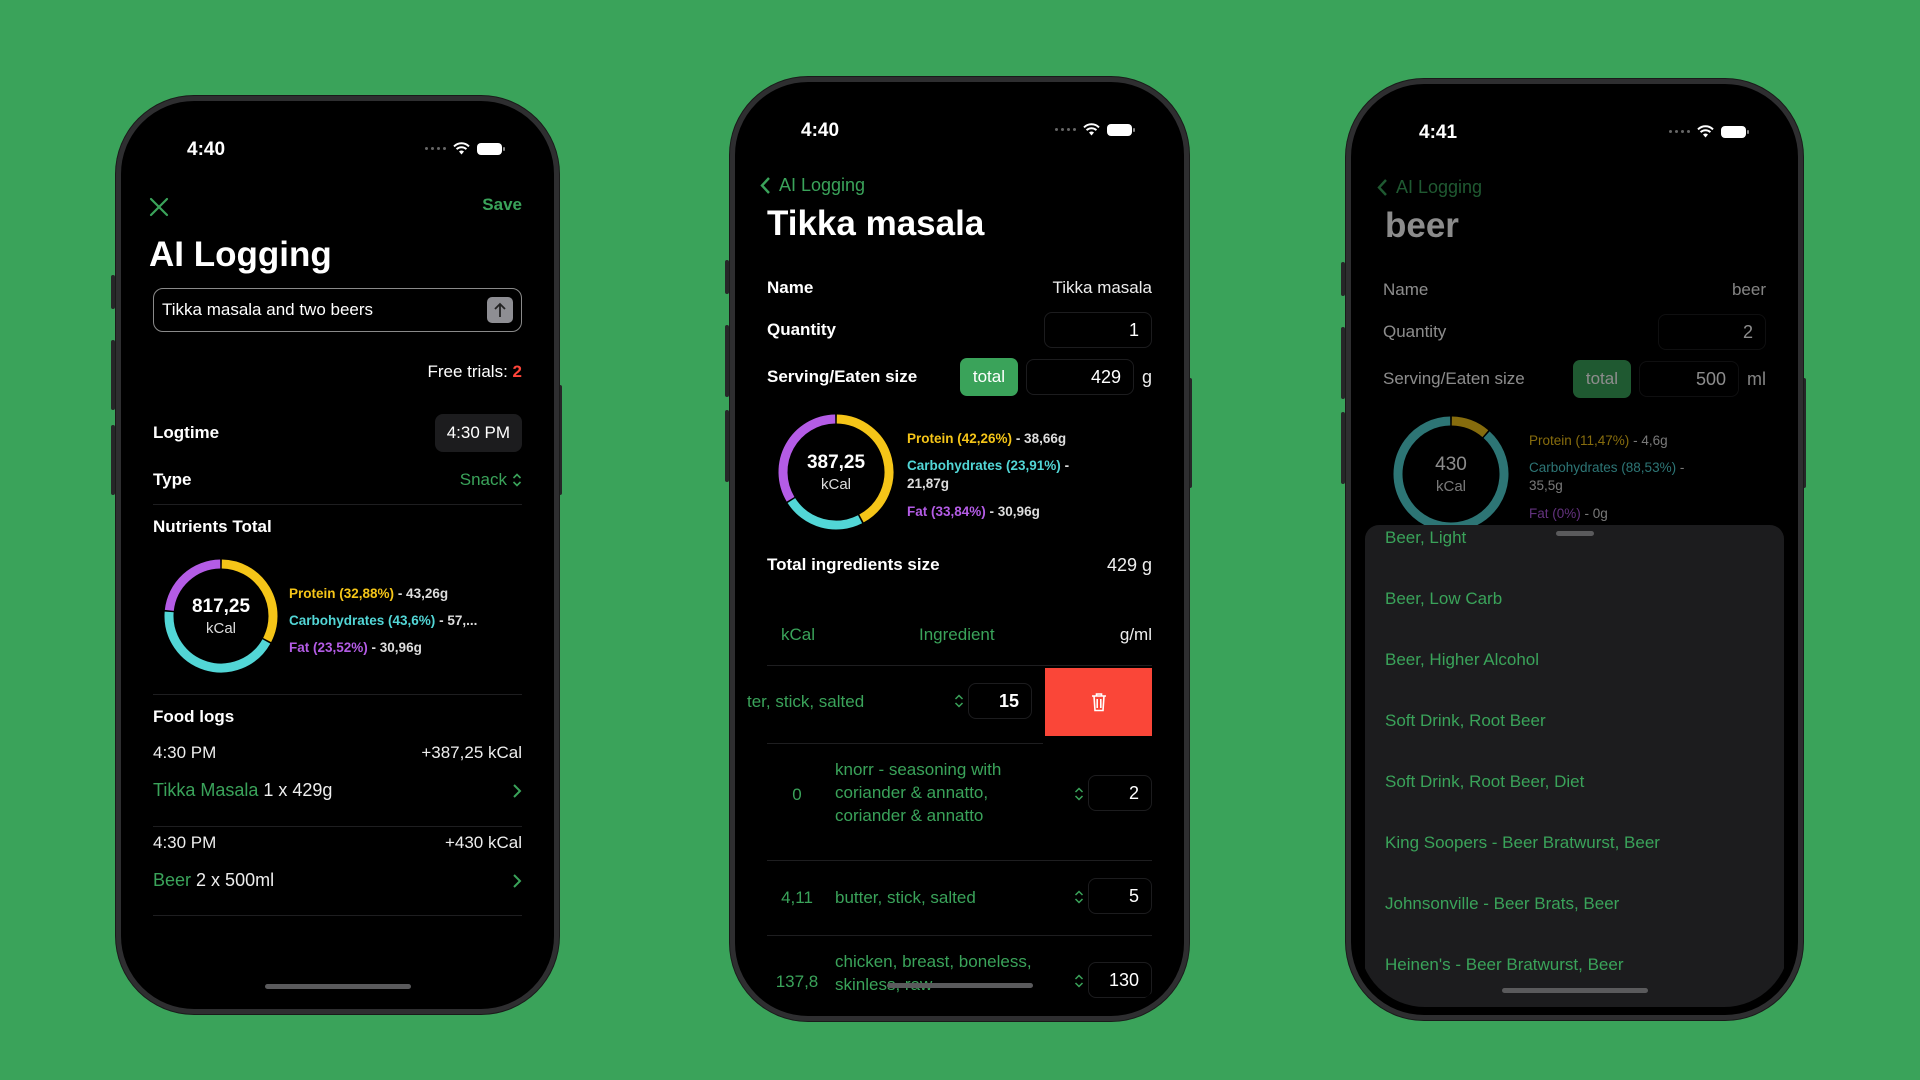  I want to click on suggestion-item: Johnsonville - Beer Brats, Beer, so click(1502, 904).